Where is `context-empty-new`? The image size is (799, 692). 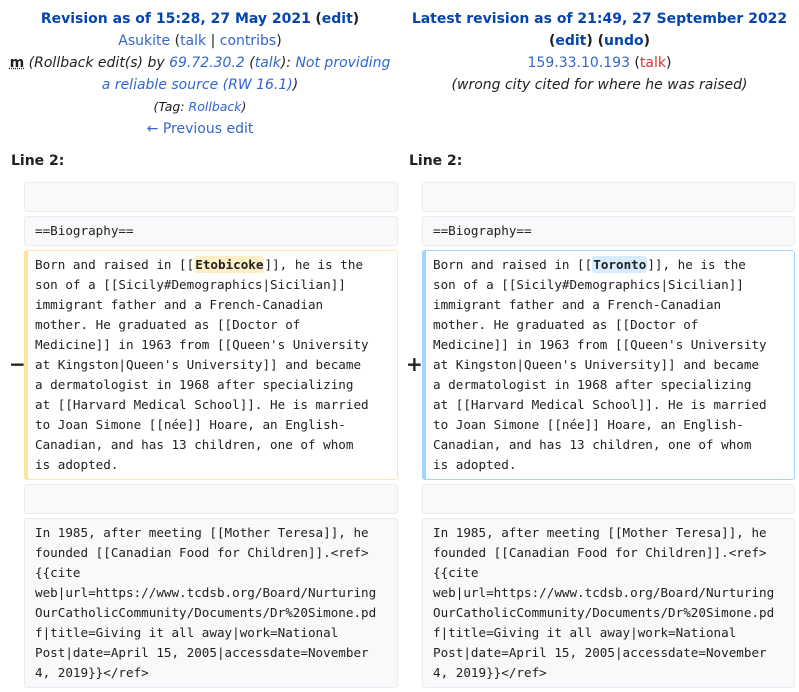
context-empty-new is located at coordinates (608, 197).